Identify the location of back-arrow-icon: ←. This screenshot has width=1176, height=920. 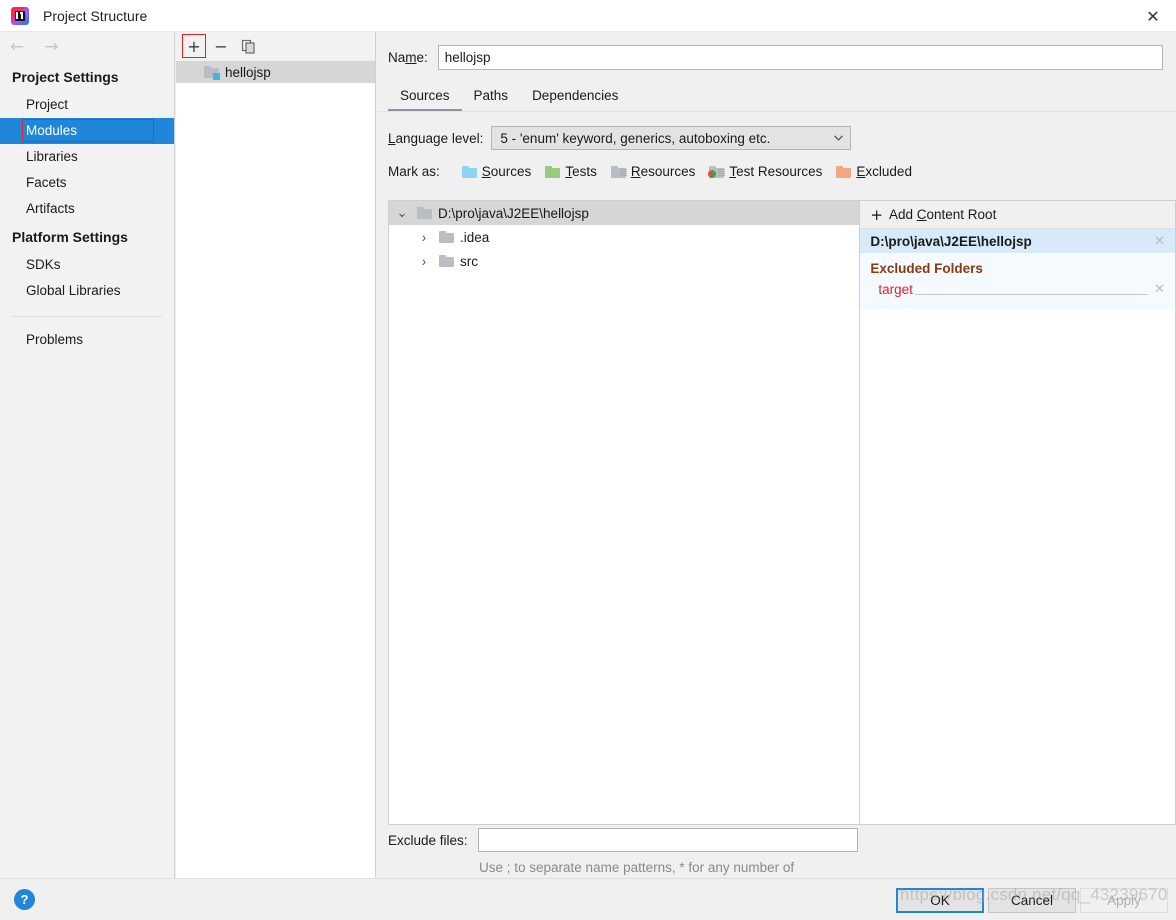
(17, 47).